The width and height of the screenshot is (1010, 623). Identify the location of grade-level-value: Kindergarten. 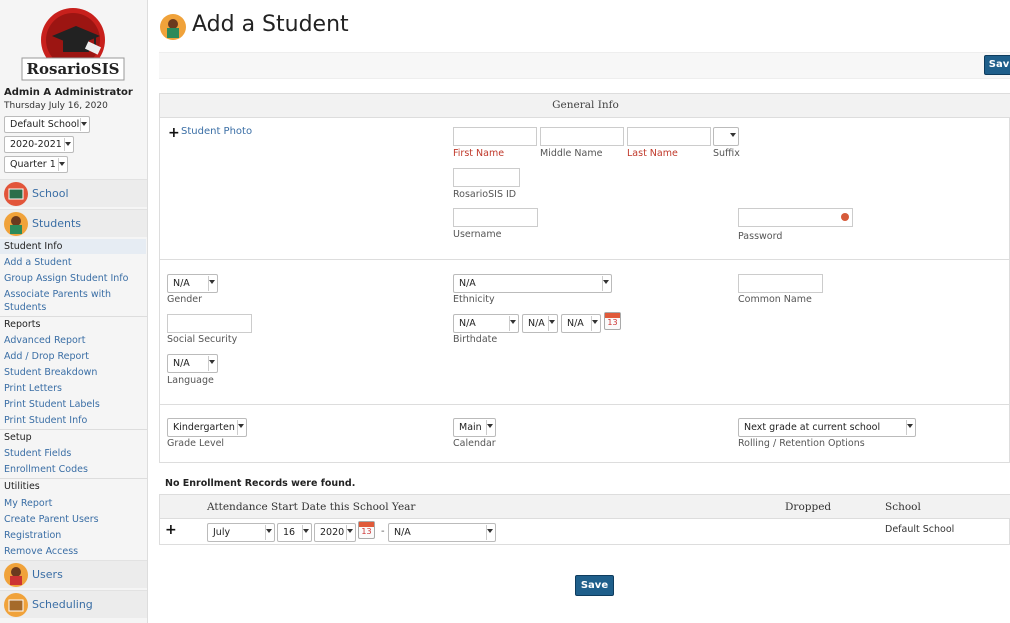
(204, 427).